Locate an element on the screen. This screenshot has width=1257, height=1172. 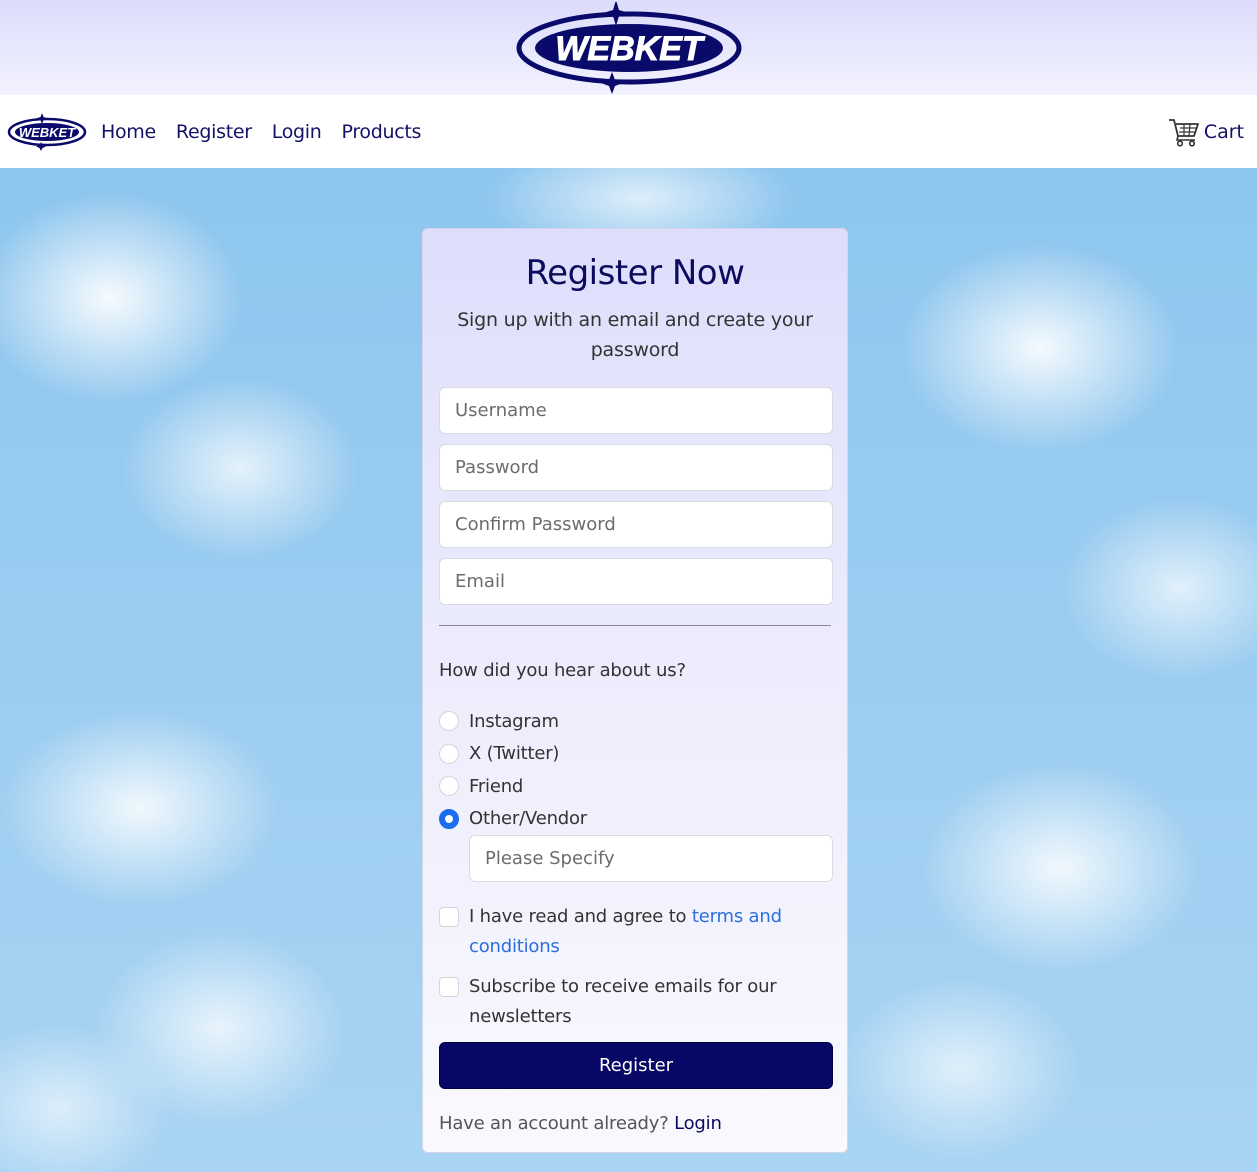
terms-checkbox is located at coordinates (449, 917).